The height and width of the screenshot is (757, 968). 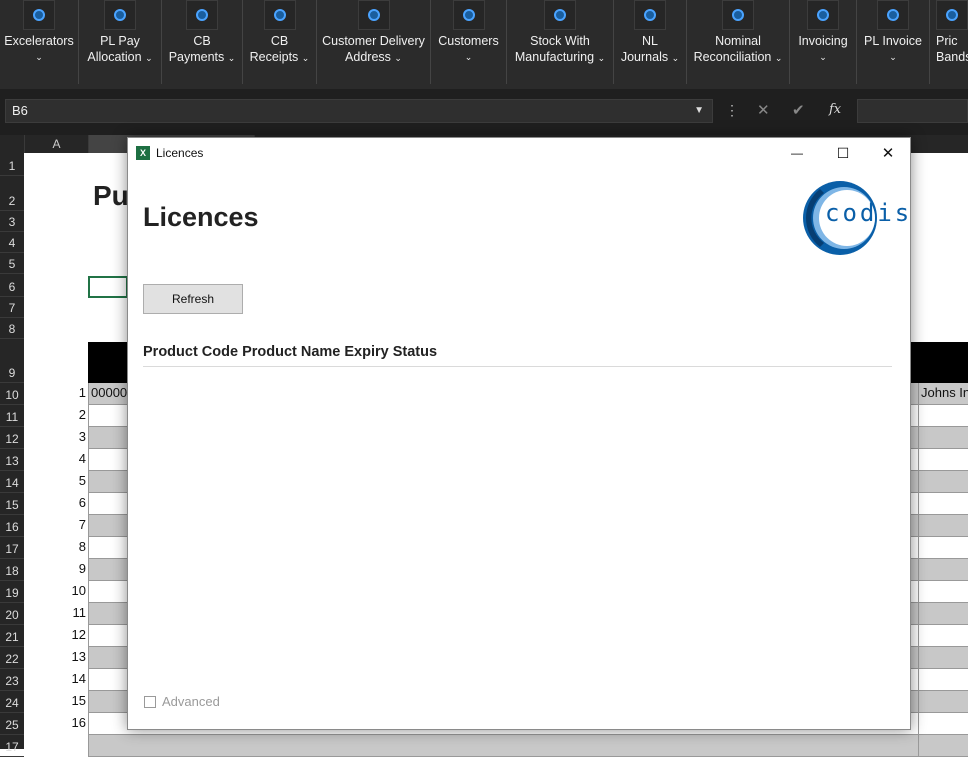 I want to click on ribbon-label: PL Invoice, so click(x=893, y=41).